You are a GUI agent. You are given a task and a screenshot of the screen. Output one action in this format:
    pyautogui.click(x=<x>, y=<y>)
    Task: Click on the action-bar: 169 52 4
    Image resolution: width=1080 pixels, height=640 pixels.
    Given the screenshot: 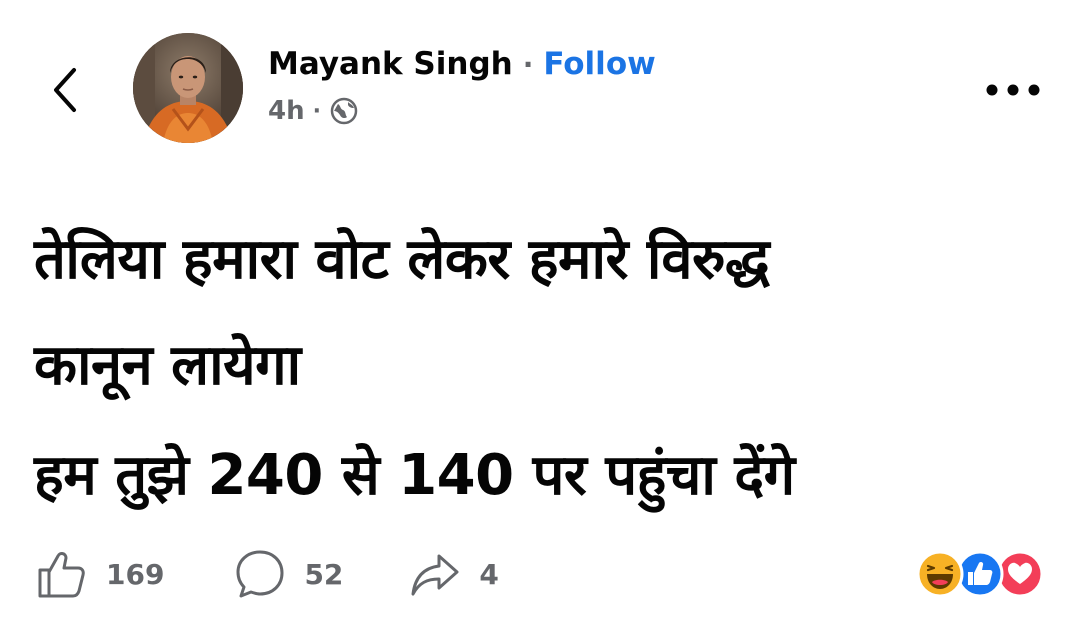 What is the action you would take?
    pyautogui.click(x=267, y=574)
    